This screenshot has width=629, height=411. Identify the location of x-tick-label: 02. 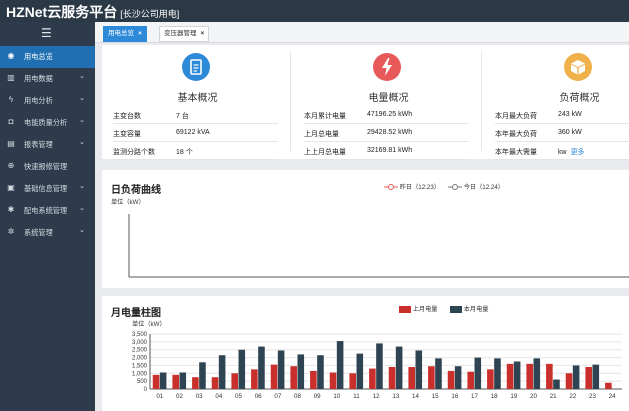
(179, 396).